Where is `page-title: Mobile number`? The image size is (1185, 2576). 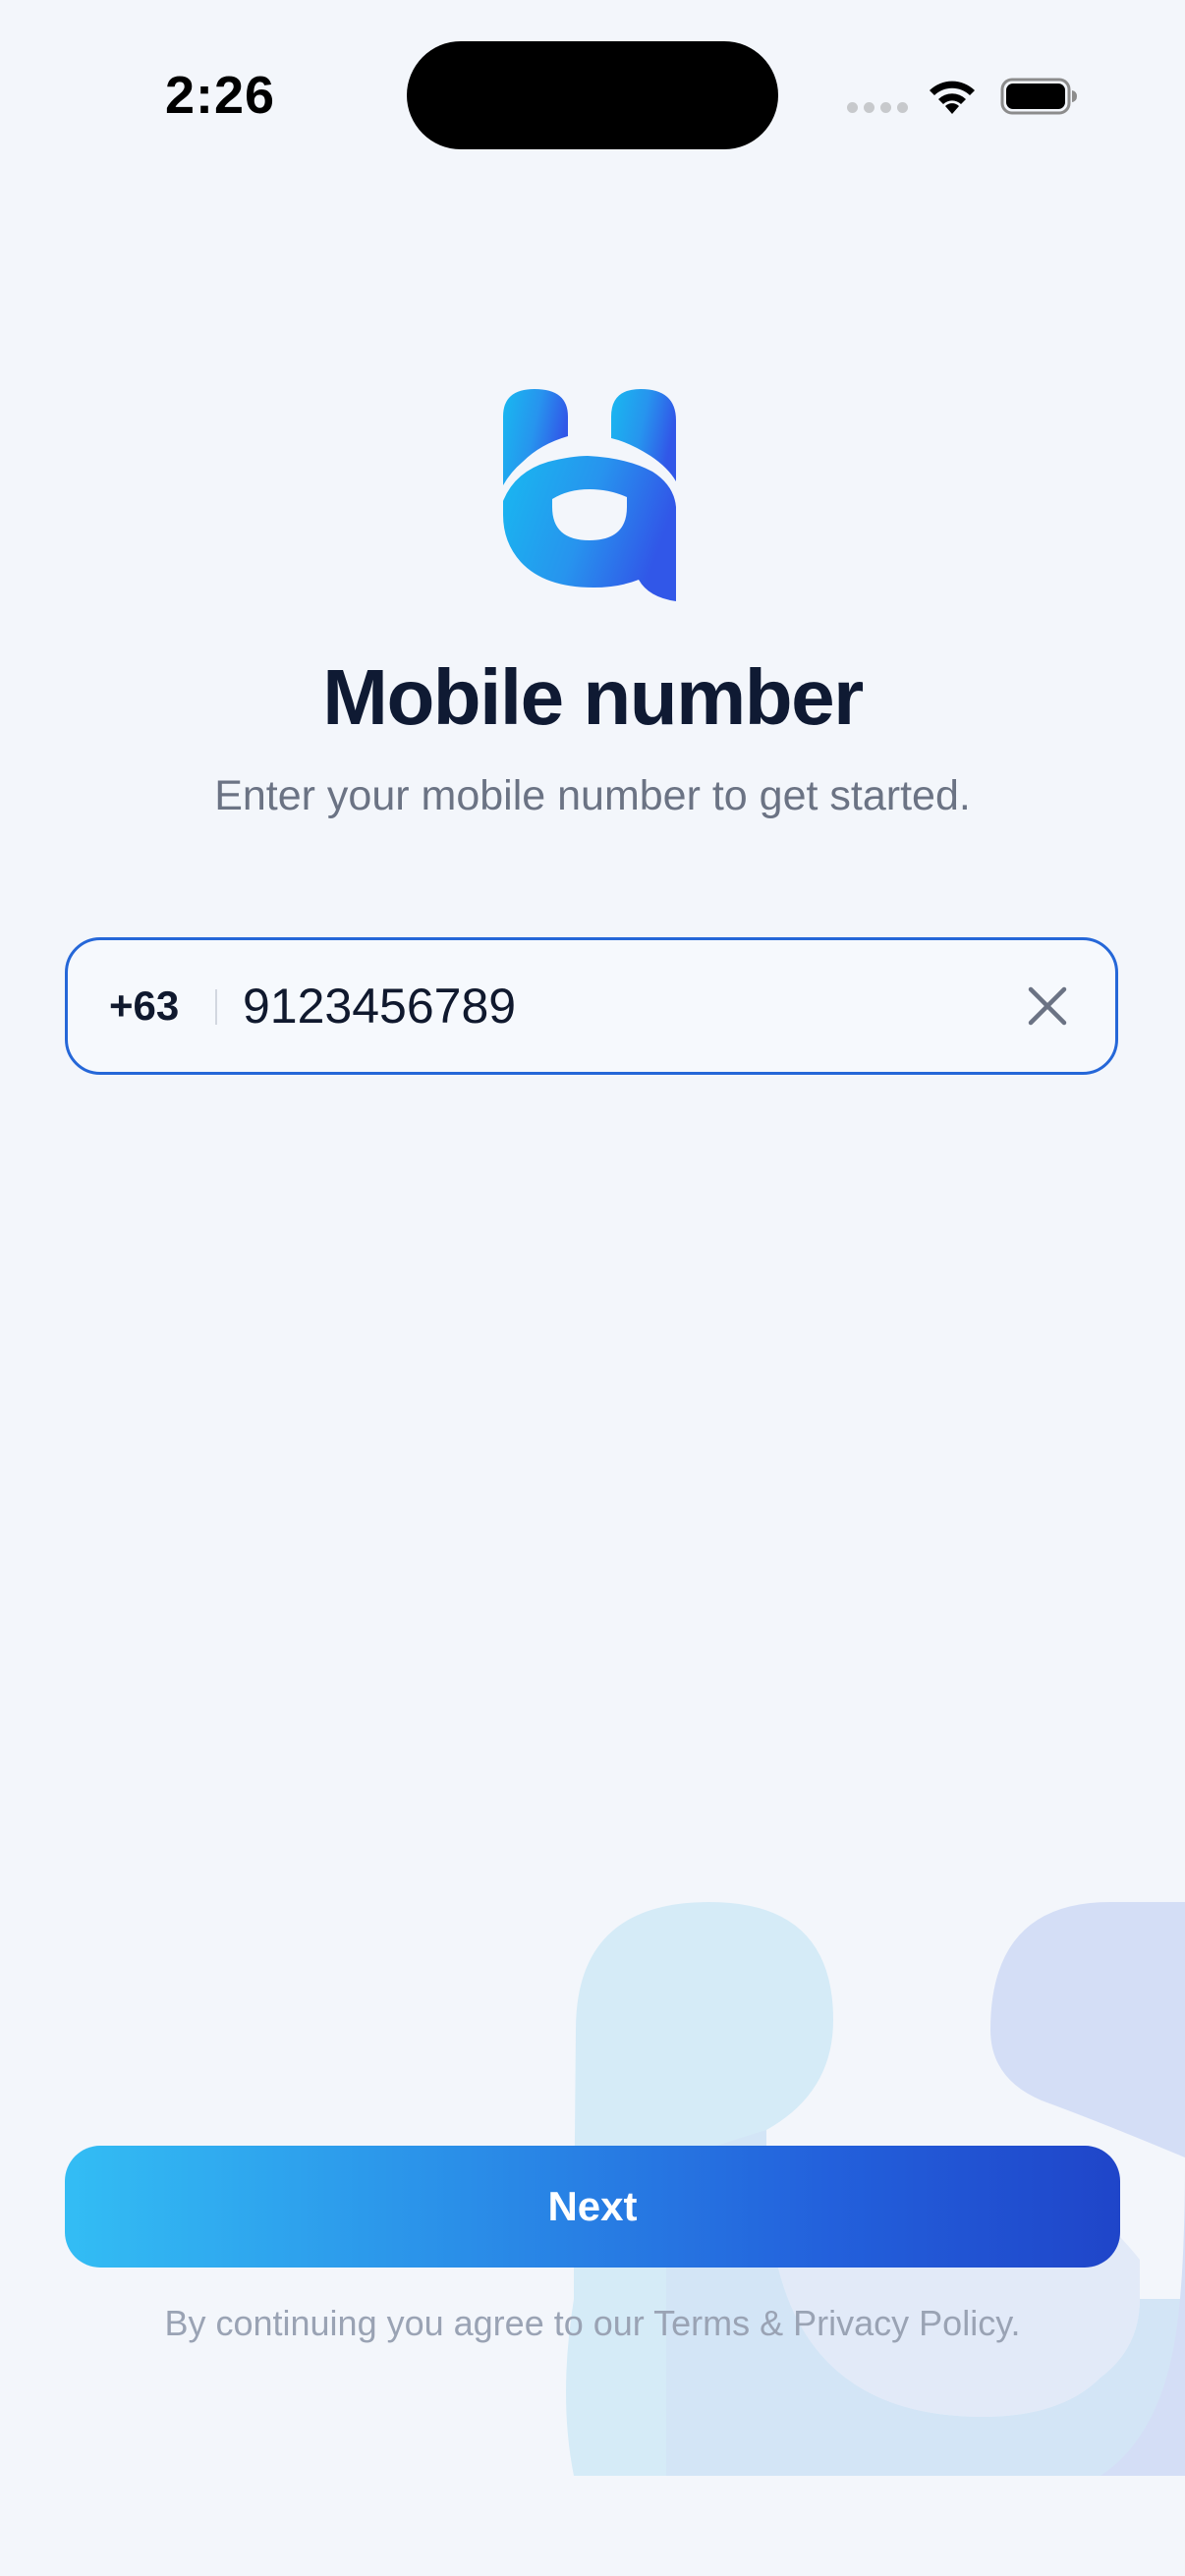 page-title: Mobile number is located at coordinates (593, 697).